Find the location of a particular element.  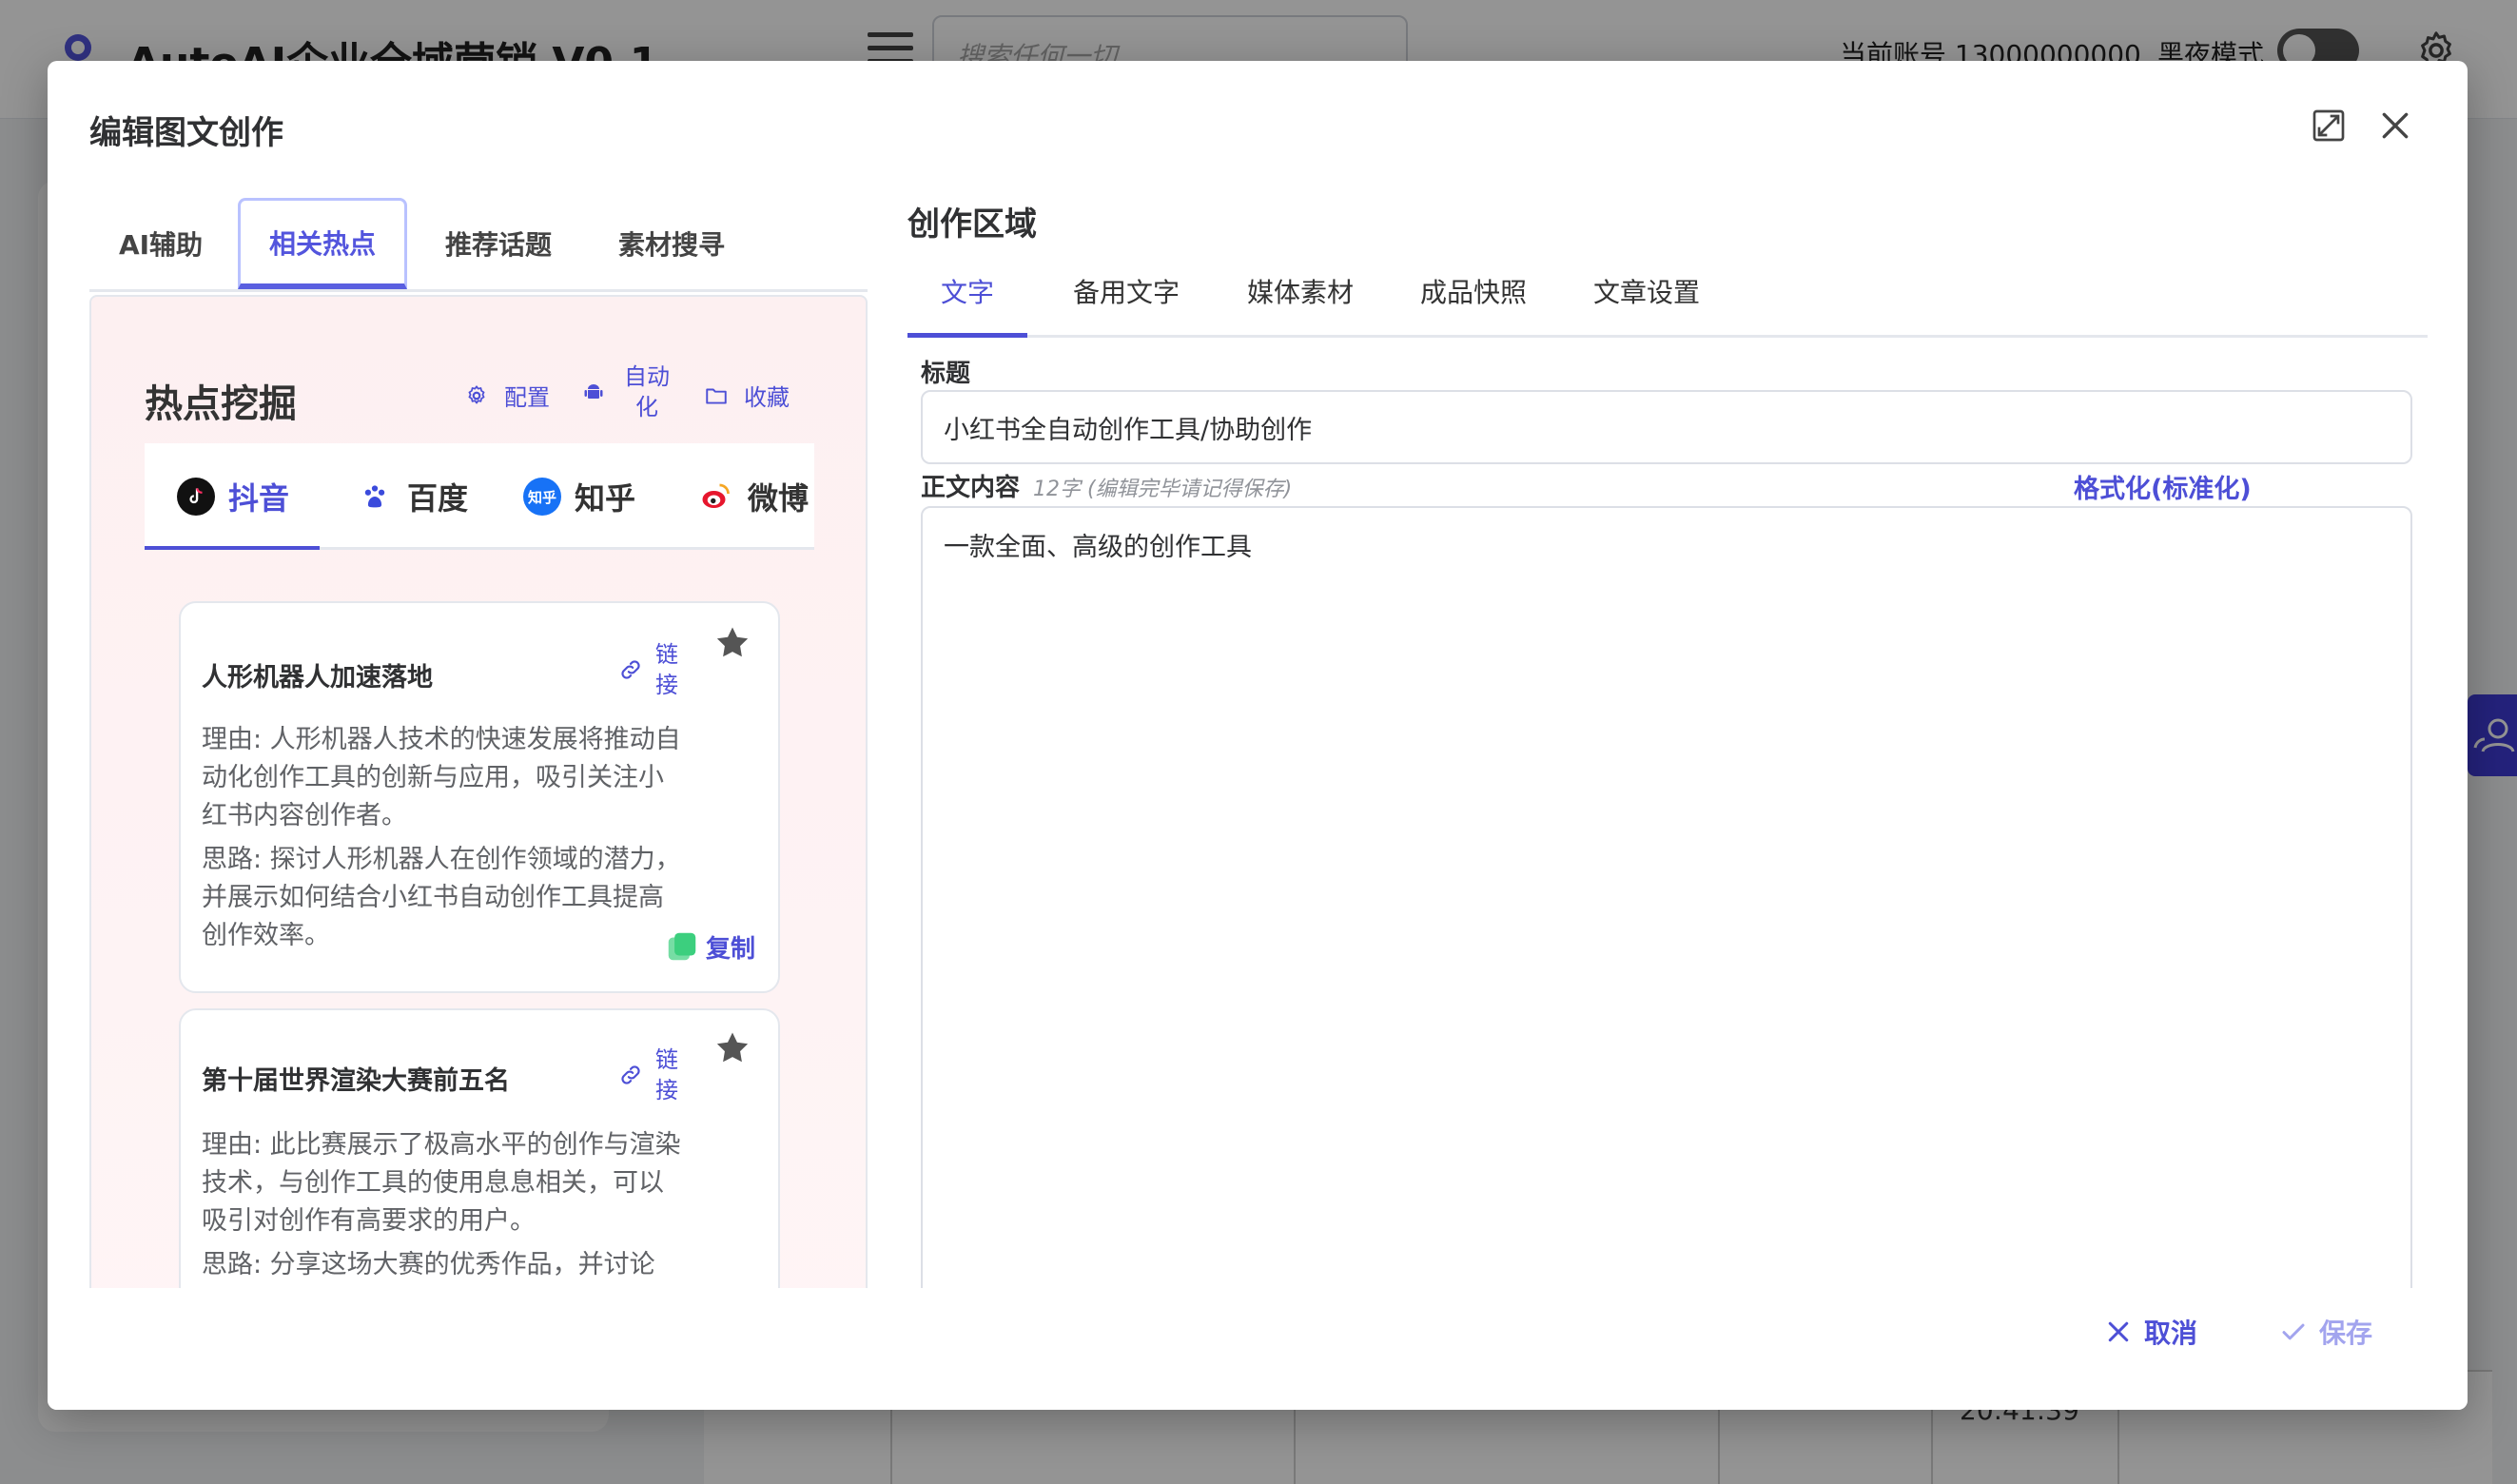

cancel-button: 取消 is located at coordinates (2150, 1332).